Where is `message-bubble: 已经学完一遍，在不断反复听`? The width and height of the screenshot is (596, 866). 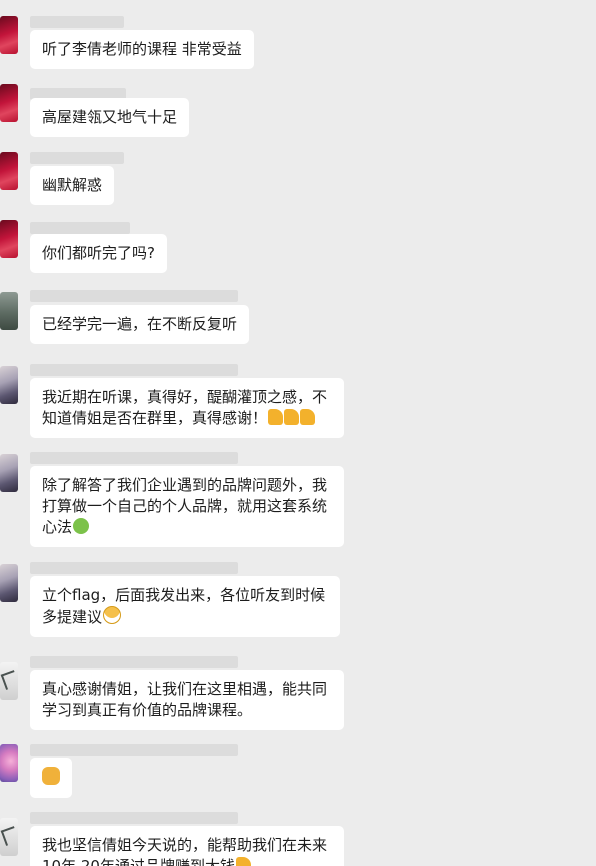 message-bubble: 已经学完一遍，在不断反复听 is located at coordinates (140, 324).